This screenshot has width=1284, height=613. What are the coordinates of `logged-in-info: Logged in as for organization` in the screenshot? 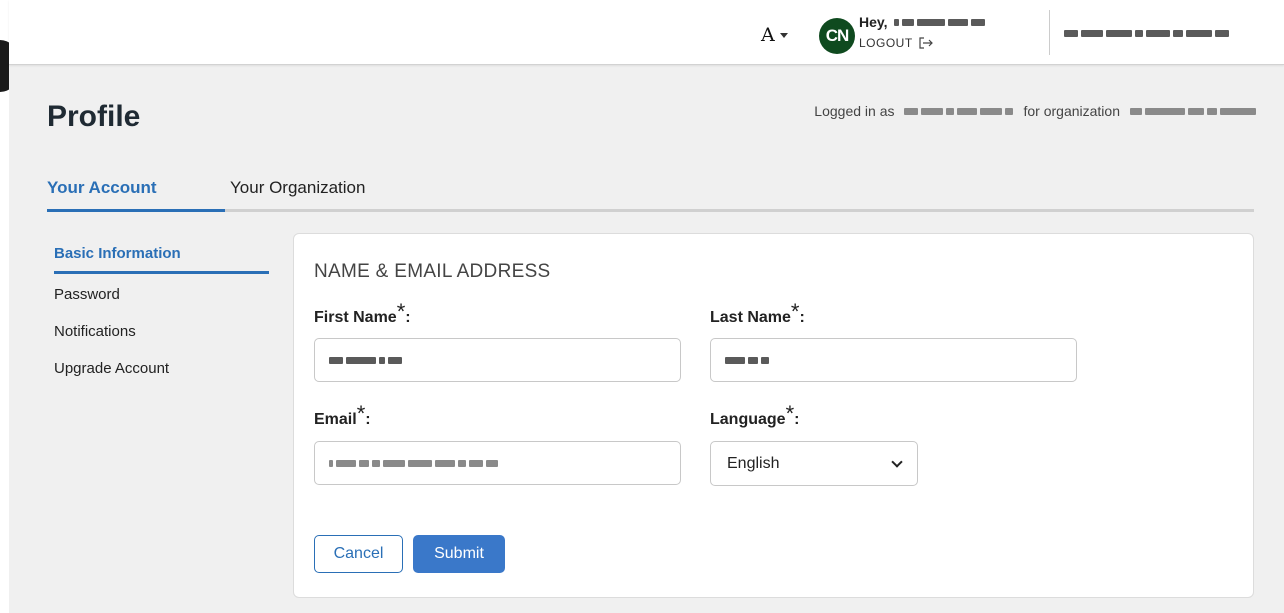 It's located at (1035, 111).